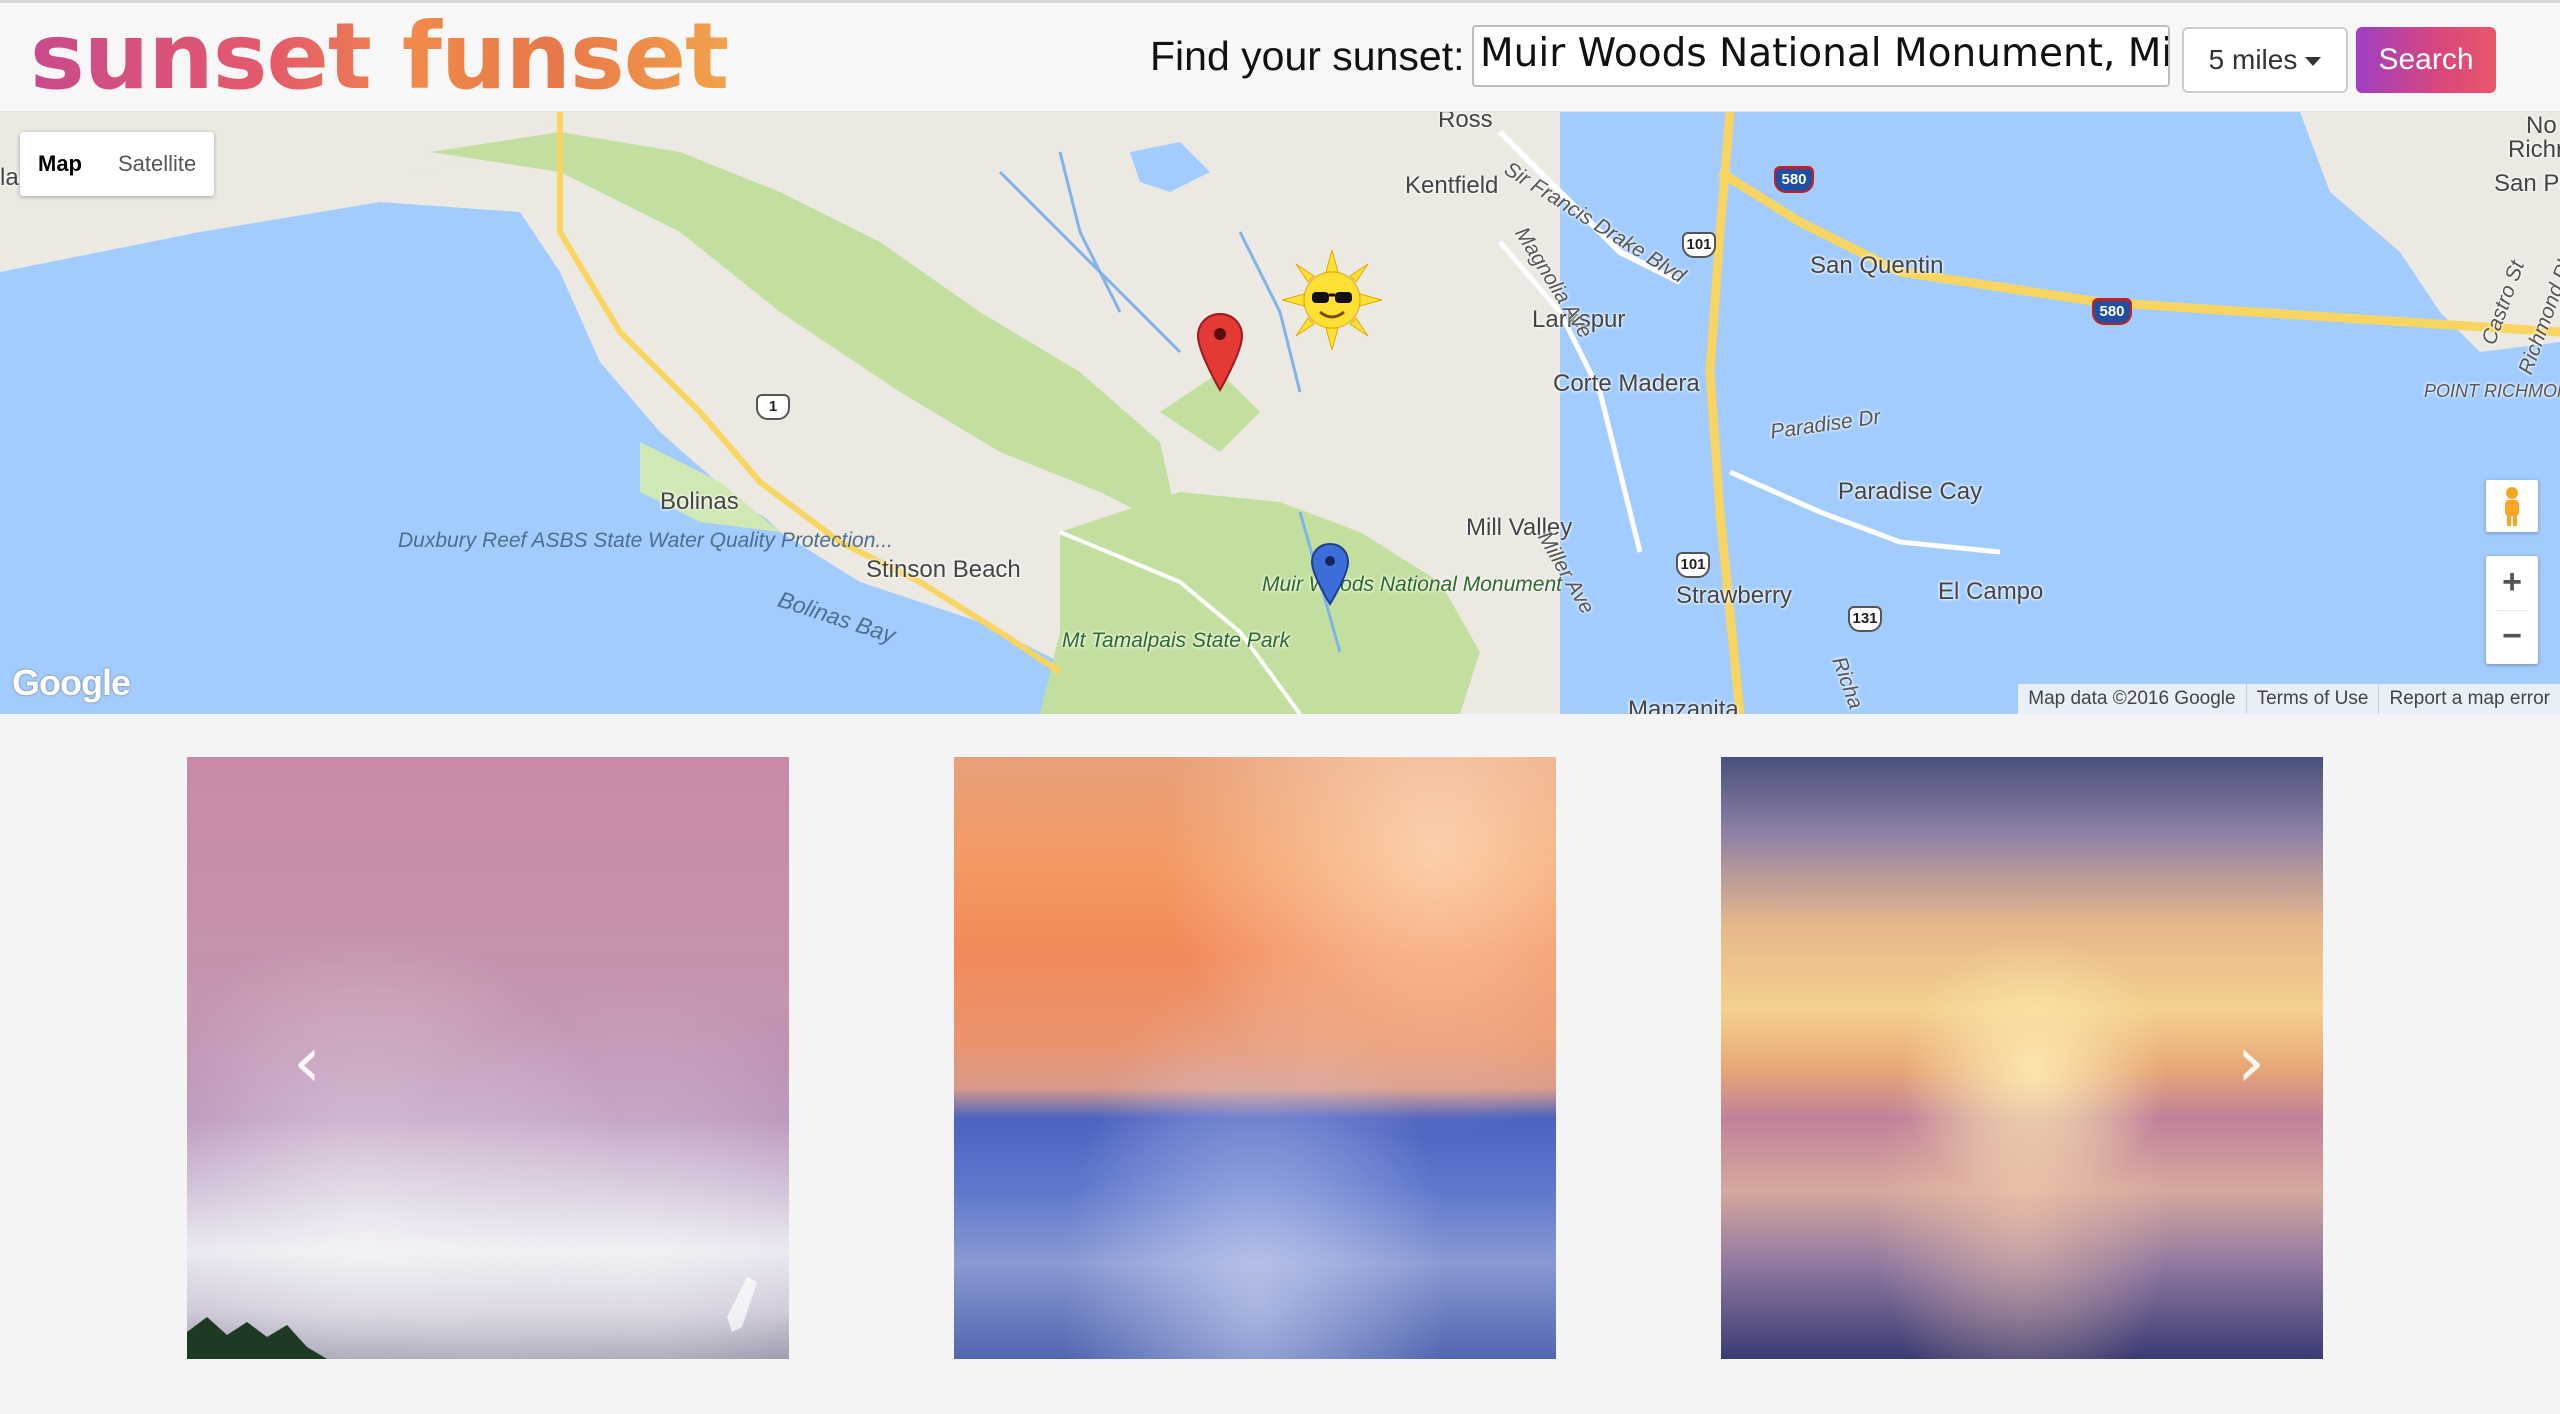  I want to click on pegman-street-view, so click(2512, 506).